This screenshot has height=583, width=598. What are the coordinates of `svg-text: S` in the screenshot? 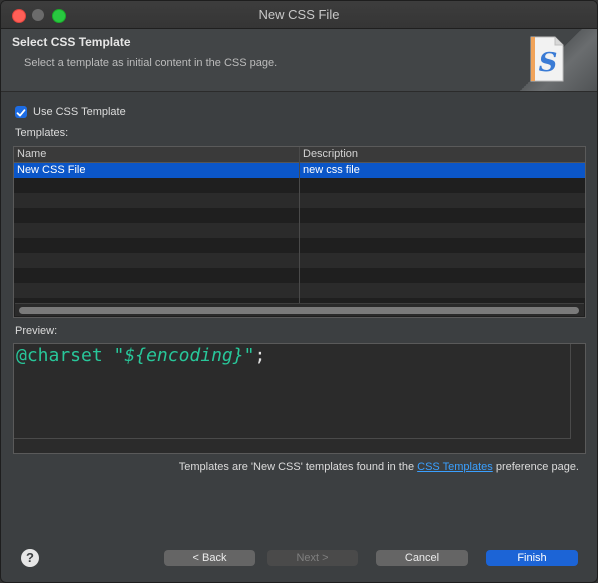 It's located at (548, 63).